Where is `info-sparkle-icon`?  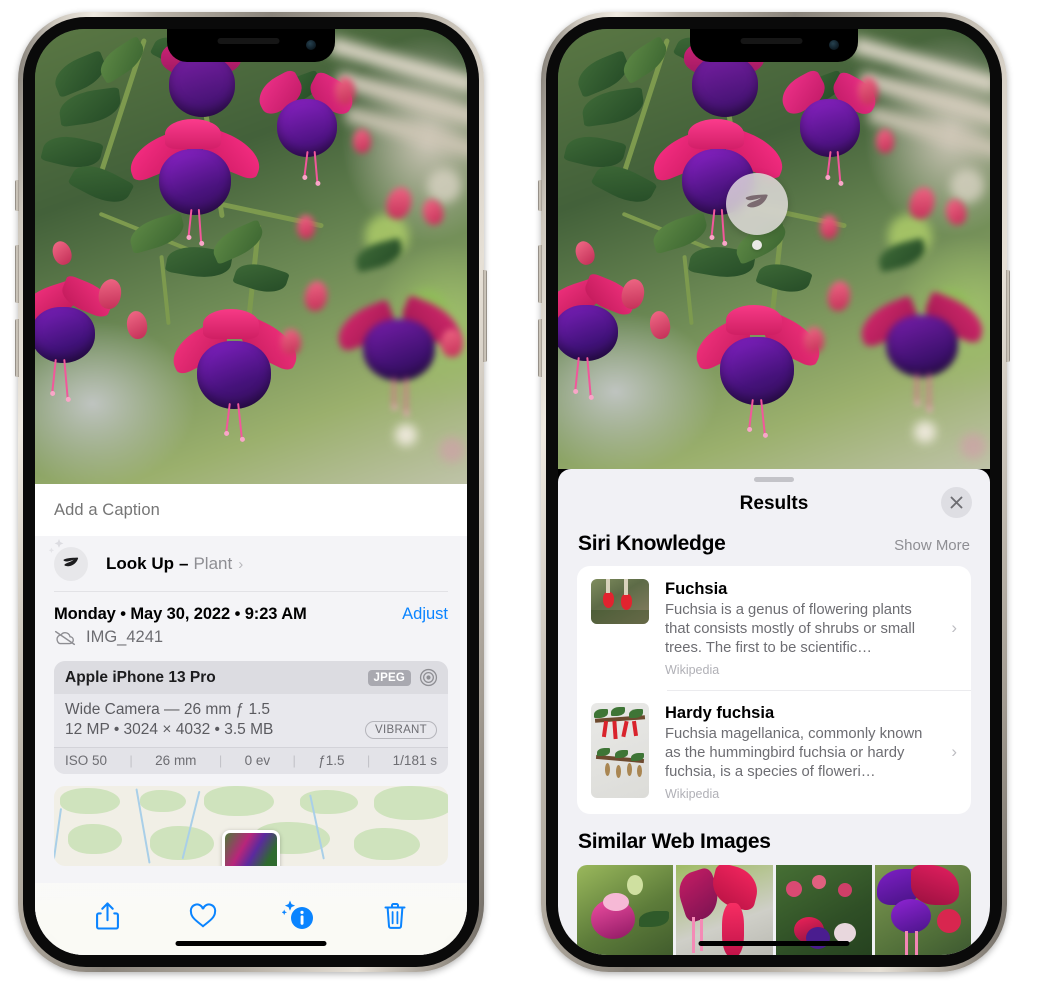
info-sparkle-icon is located at coordinates (297, 914).